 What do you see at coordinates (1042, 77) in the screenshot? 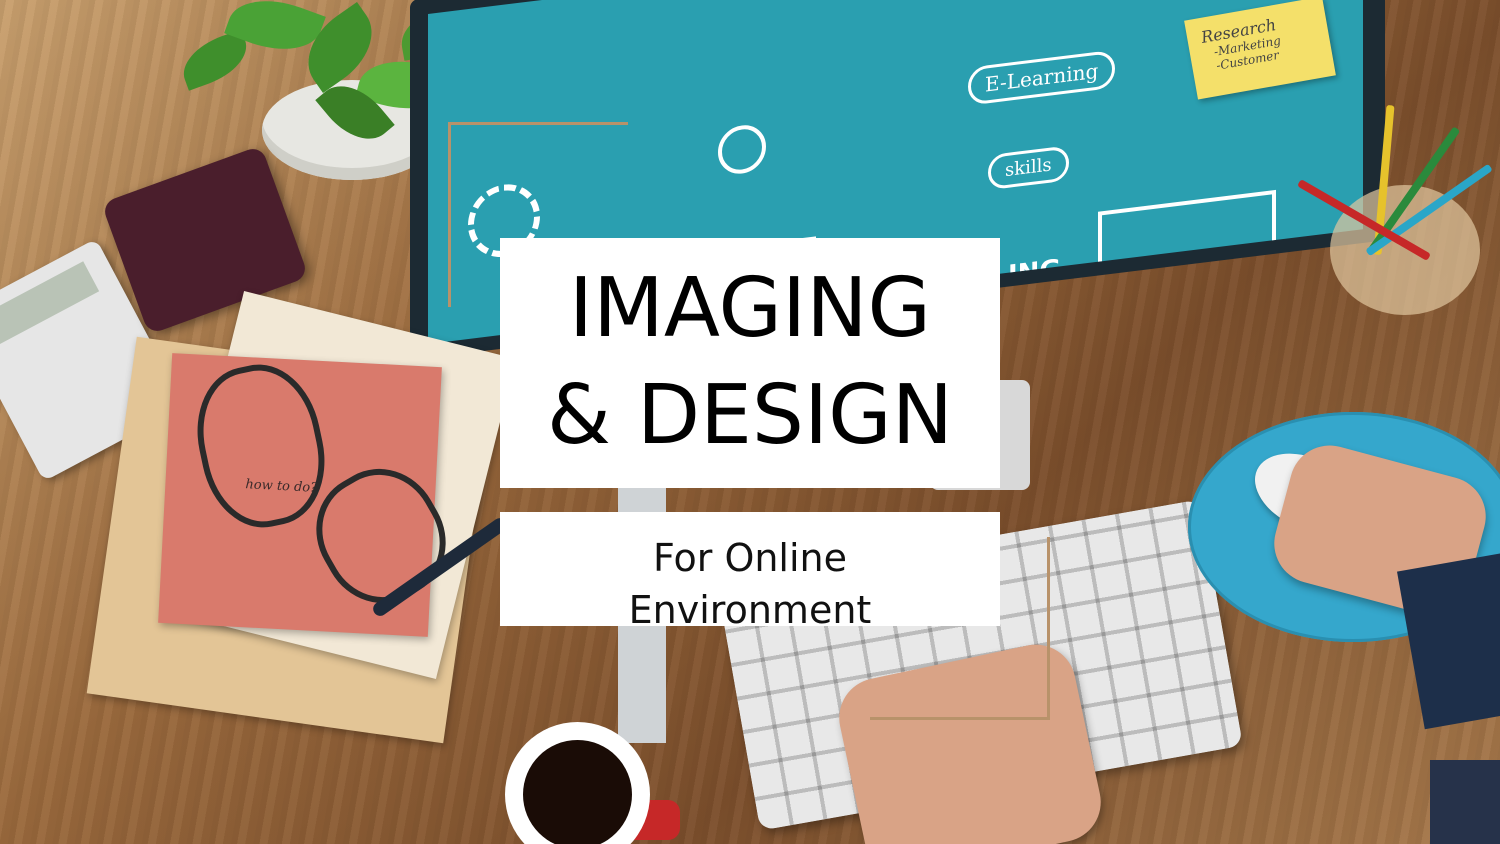
I see `screen-label-elearning: E-Learning` at bounding box center [1042, 77].